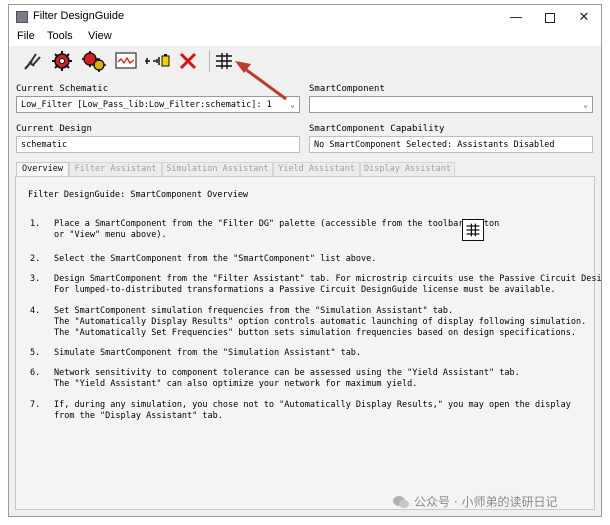 Image resolution: width=610 pixels, height=525 pixels. I want to click on watermark: 公众号 · 小师弟的读研日记, so click(474, 501).